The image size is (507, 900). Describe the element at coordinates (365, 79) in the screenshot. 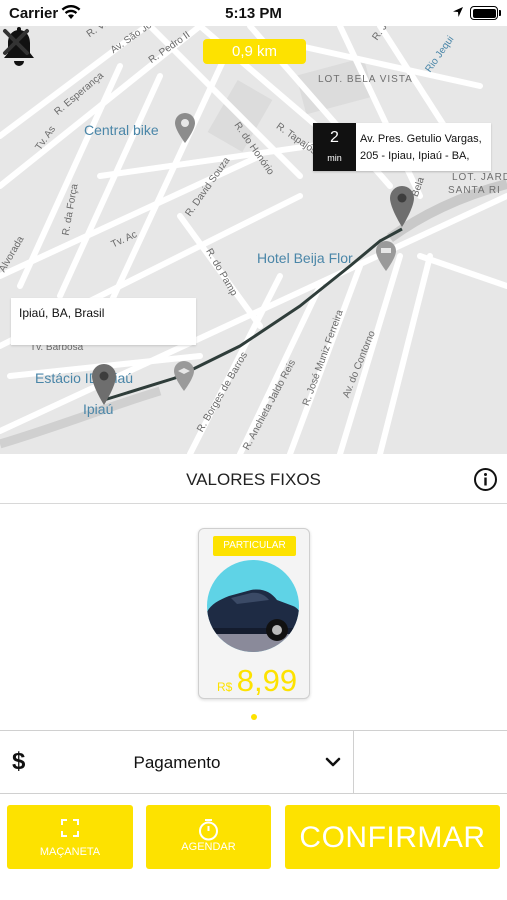

I see `district-label: LOT. BELA VISTA` at that location.